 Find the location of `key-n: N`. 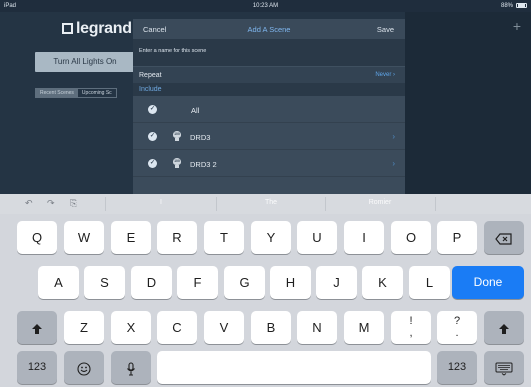

key-n: N is located at coordinates (317, 327).